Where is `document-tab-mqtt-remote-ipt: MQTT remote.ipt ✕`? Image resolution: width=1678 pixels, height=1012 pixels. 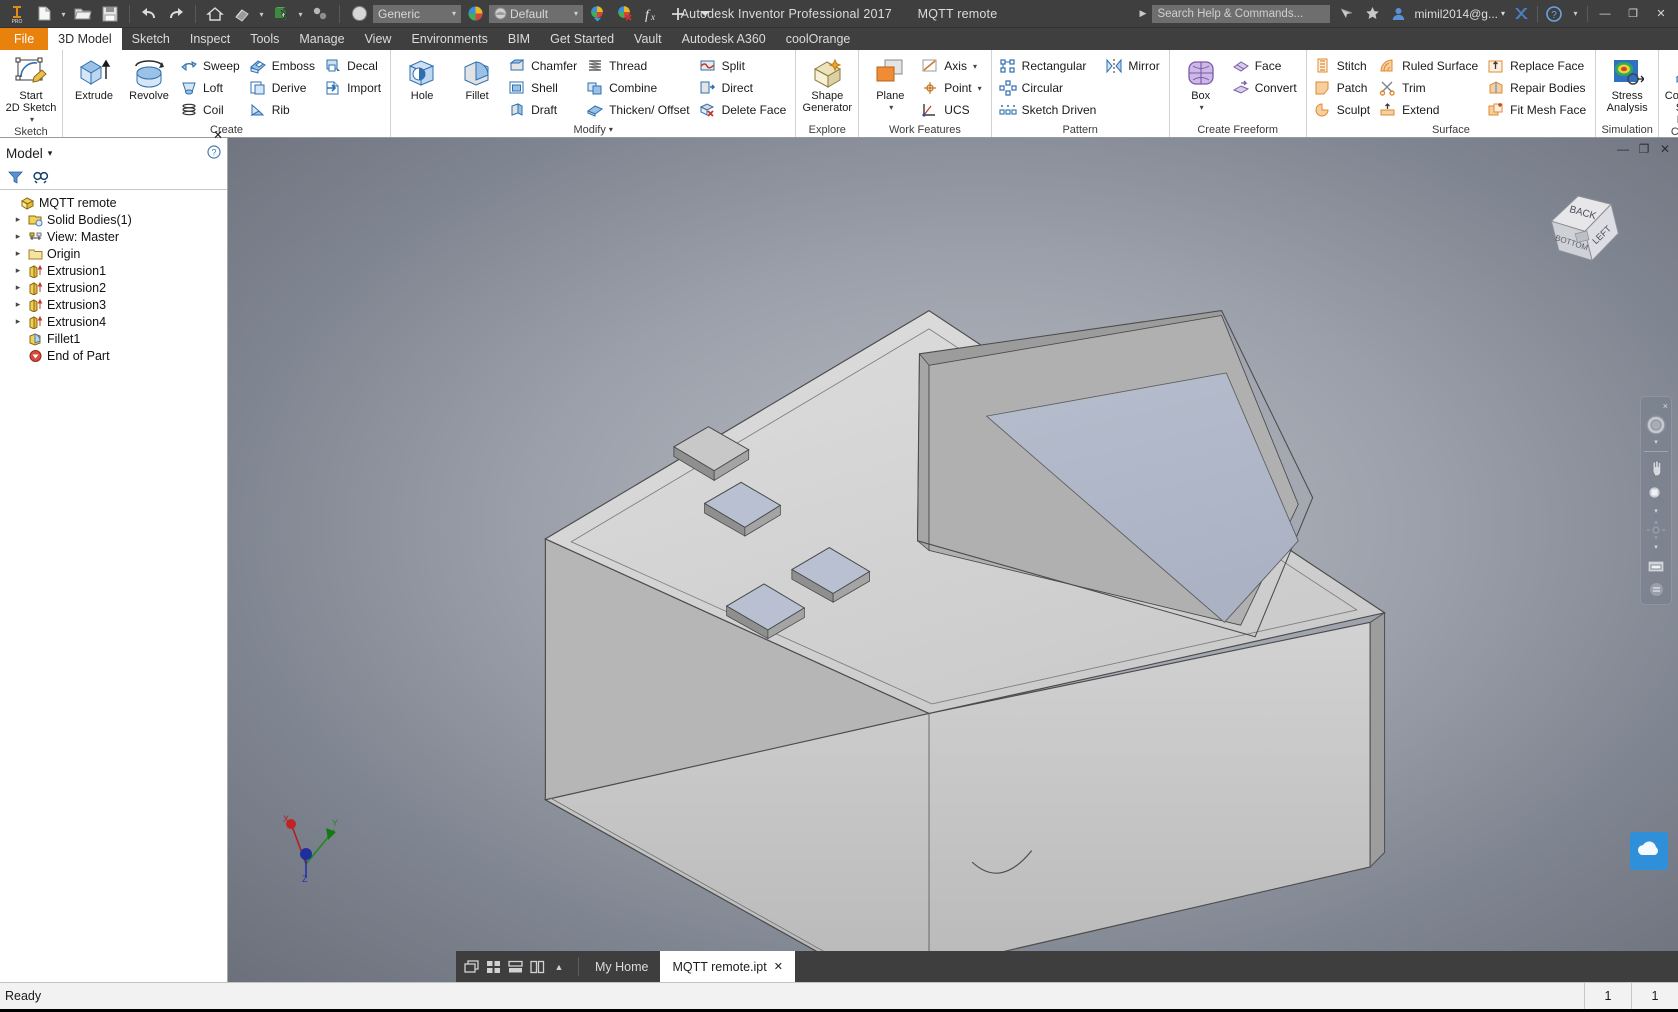 document-tab-mqtt-remote-ipt: MQTT remote.ipt ✕ is located at coordinates (727, 966).